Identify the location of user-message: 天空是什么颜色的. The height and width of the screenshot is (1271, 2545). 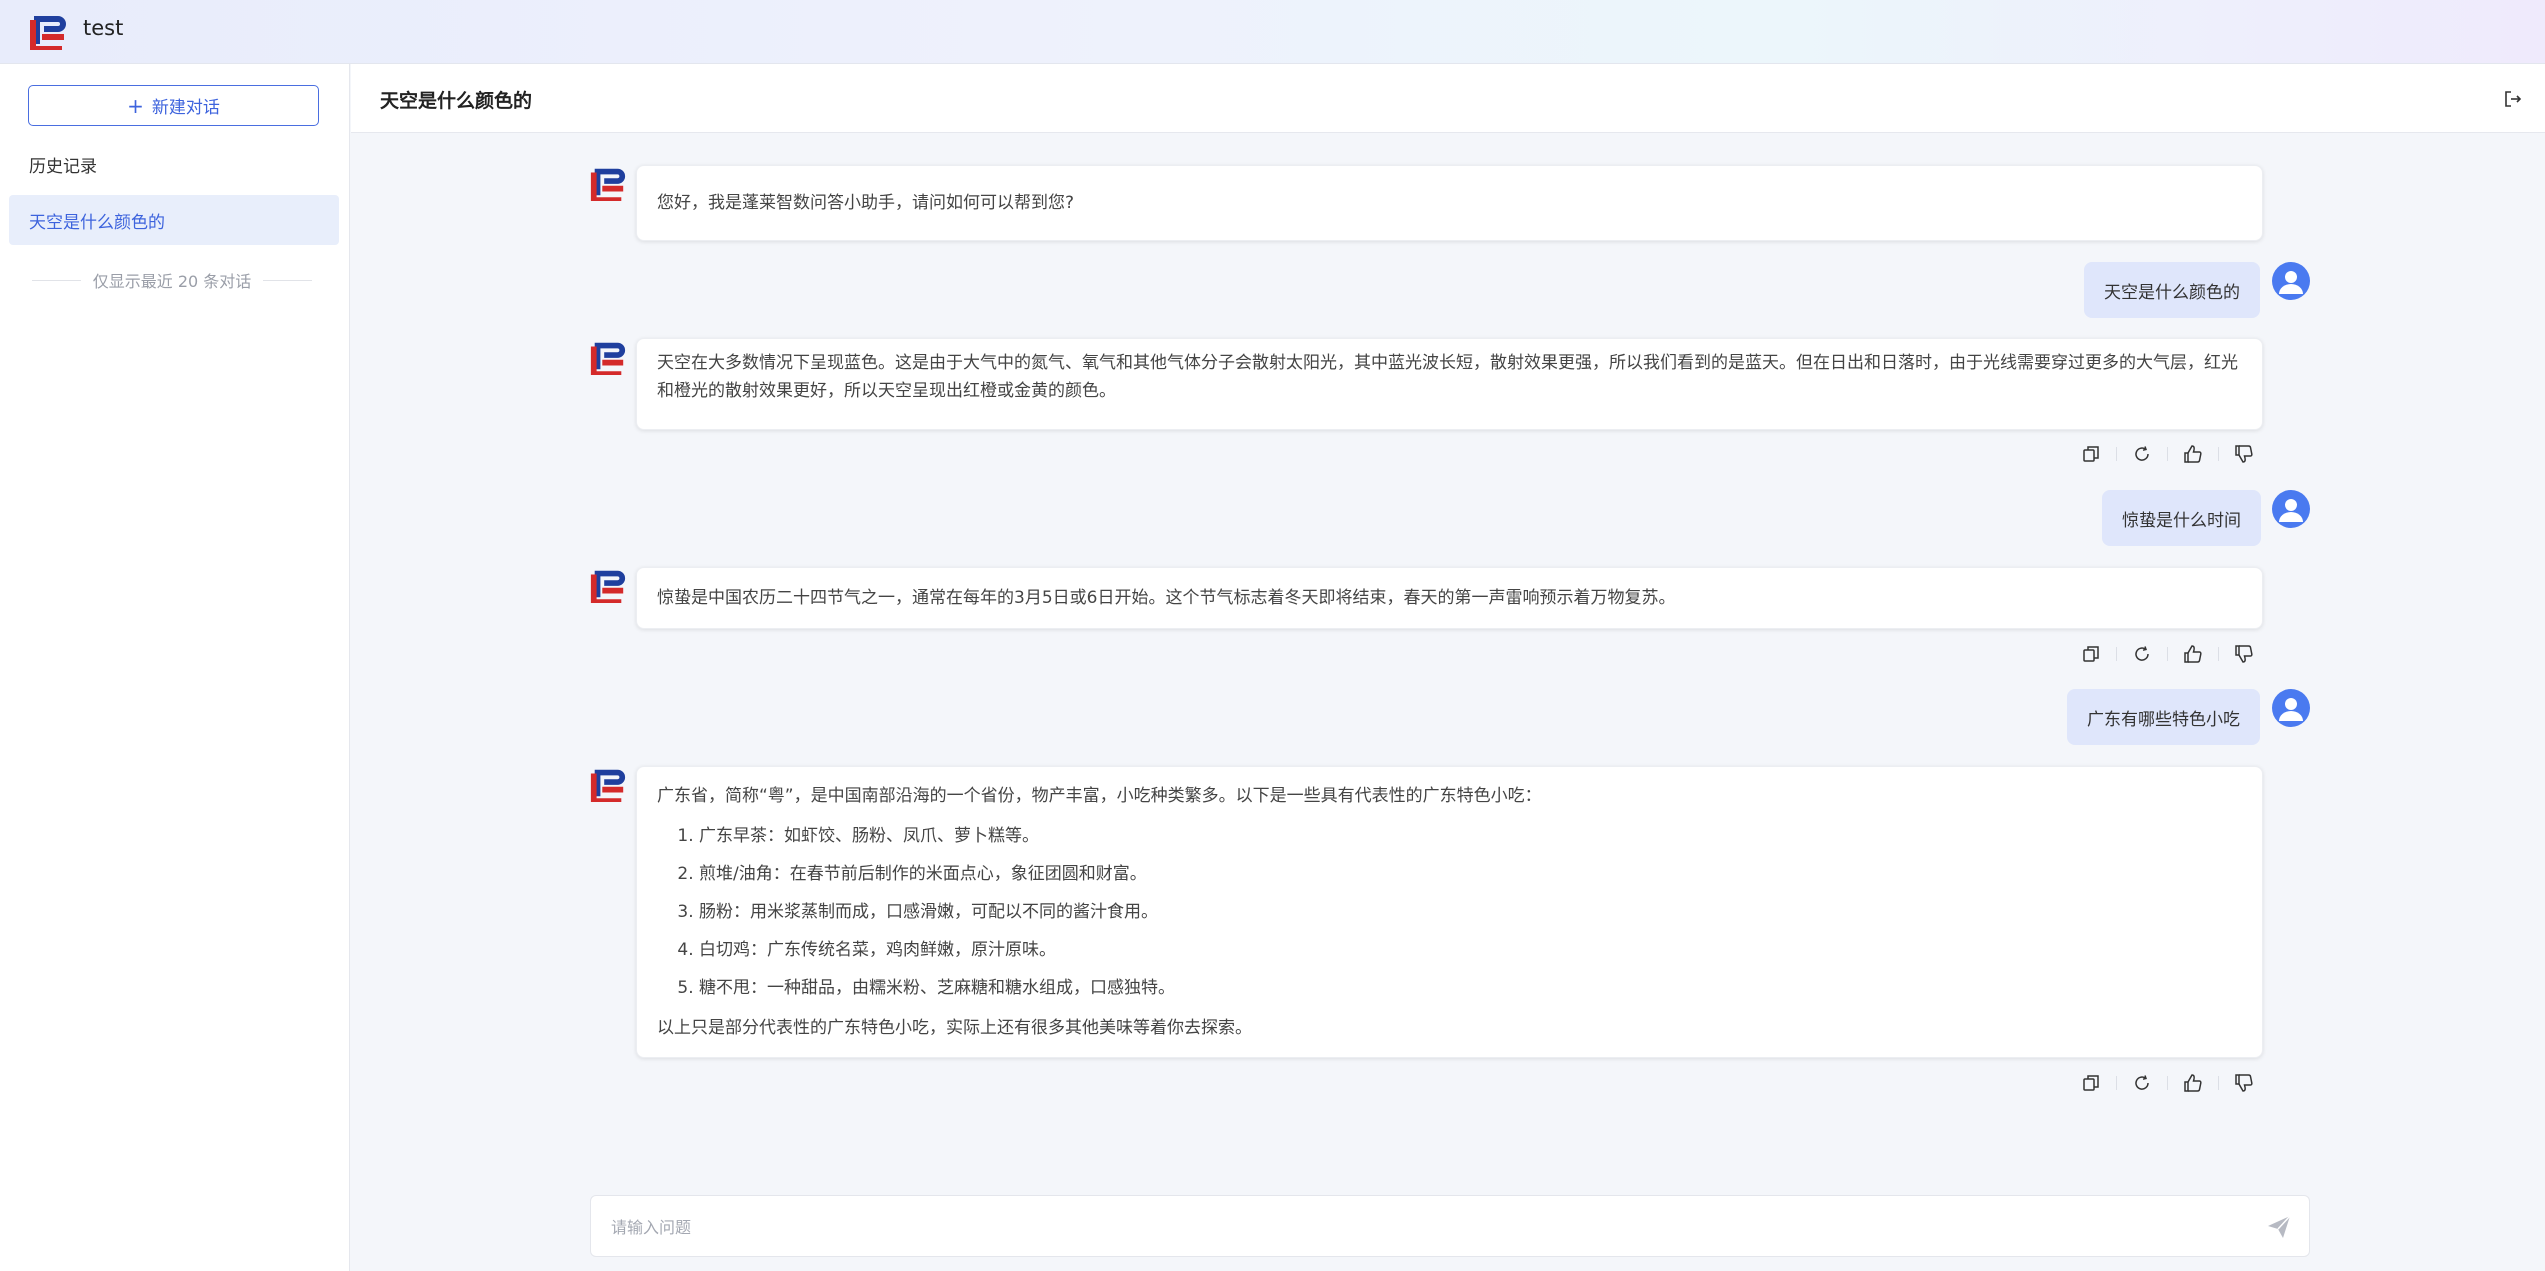
(2172, 290).